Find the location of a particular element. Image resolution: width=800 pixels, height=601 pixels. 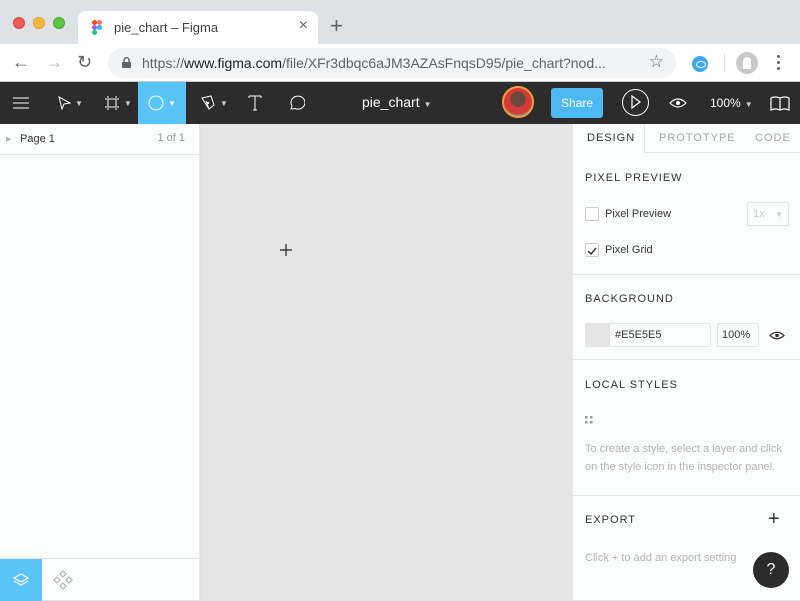

back-button: ← is located at coordinates (21, 62).